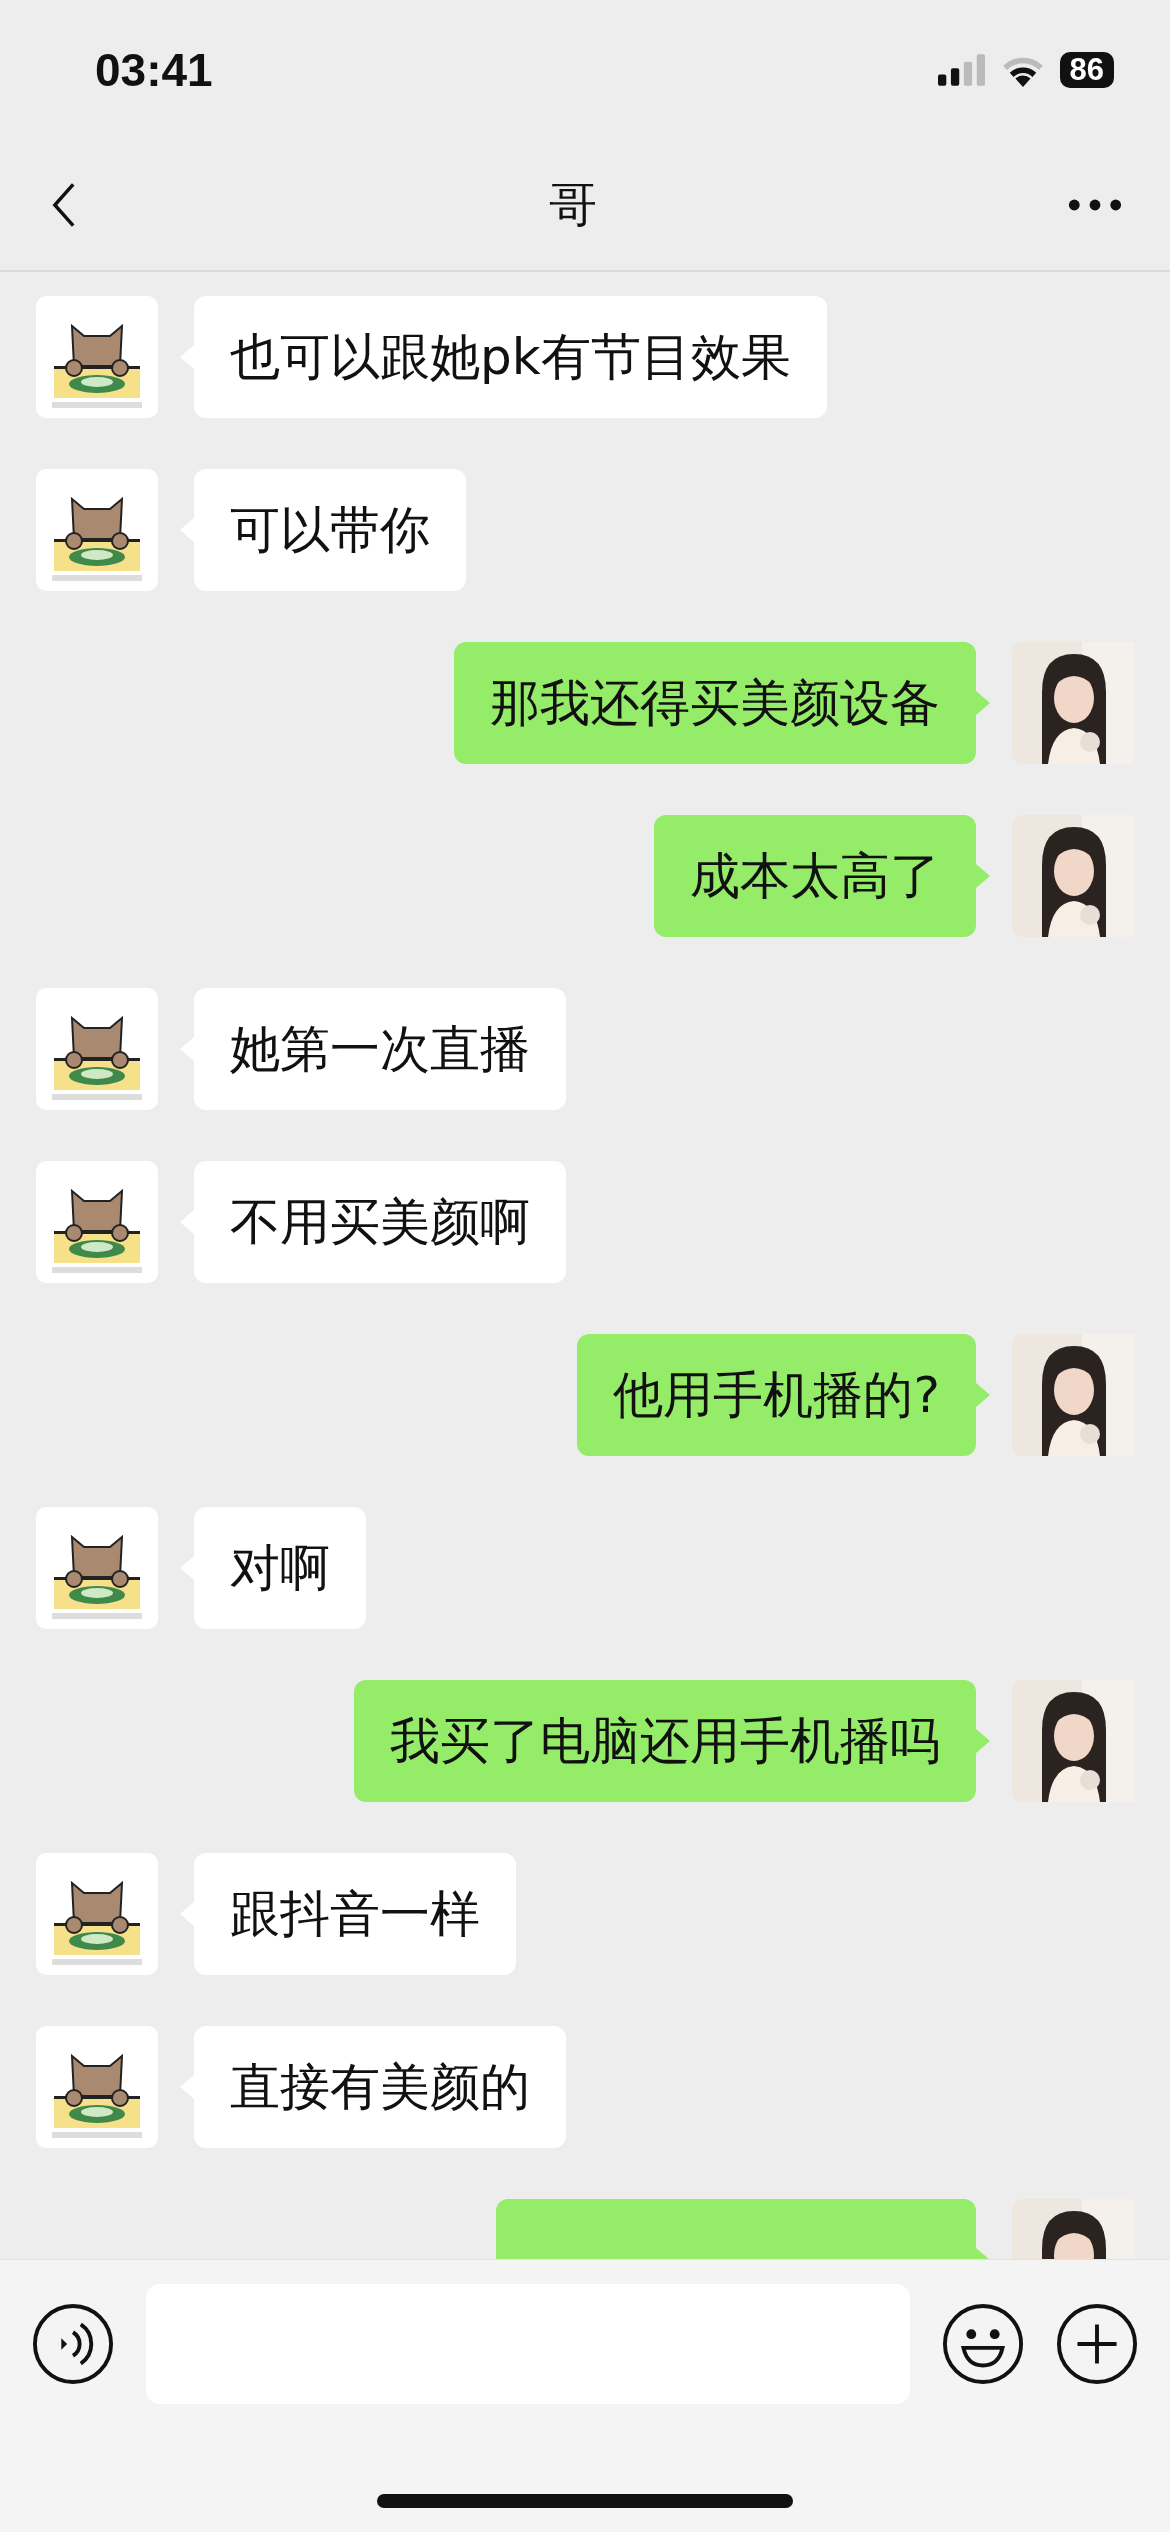 The width and height of the screenshot is (1170, 2532). Describe the element at coordinates (154, 70) in the screenshot. I see `status-time: 03:41` at that location.